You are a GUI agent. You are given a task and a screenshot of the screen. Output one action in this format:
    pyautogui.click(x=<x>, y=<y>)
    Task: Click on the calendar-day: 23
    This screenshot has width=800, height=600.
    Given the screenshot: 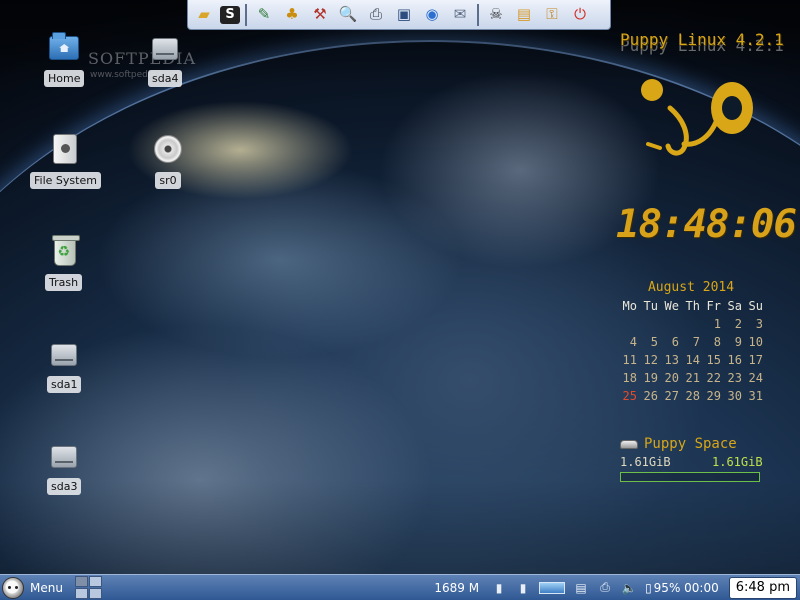 What is the action you would take?
    pyautogui.click(x=734, y=378)
    